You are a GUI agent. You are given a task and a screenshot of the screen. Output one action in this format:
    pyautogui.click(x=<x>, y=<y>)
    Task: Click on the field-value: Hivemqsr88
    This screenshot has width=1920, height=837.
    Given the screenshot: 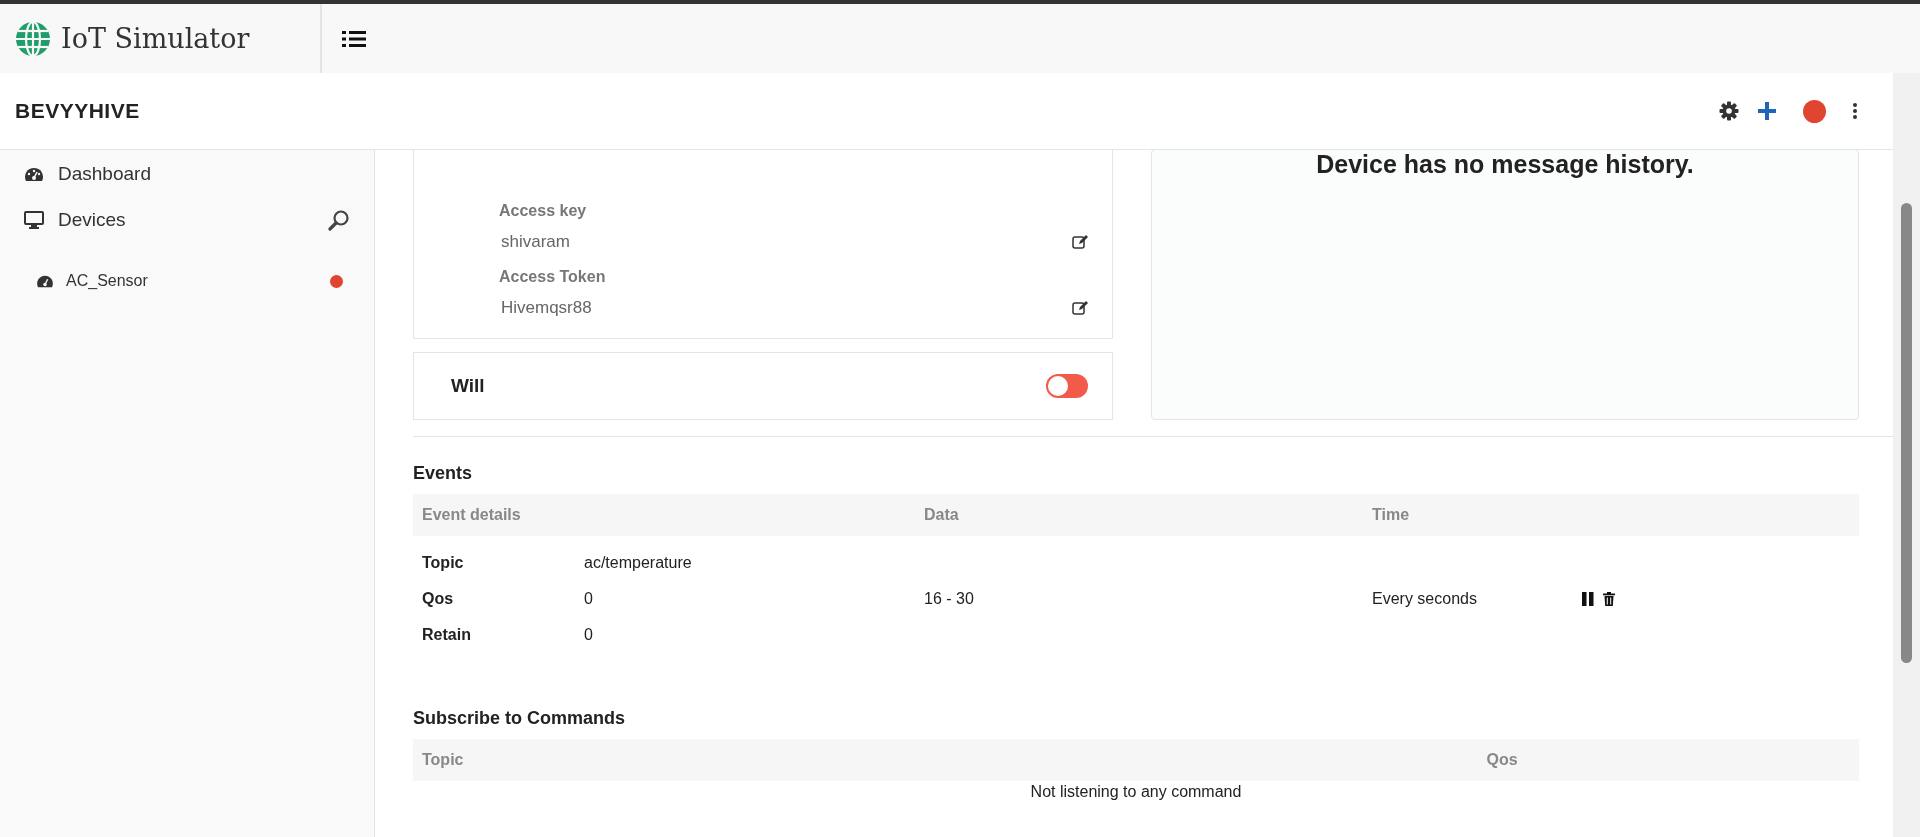 What is the action you would take?
    pyautogui.click(x=546, y=308)
    